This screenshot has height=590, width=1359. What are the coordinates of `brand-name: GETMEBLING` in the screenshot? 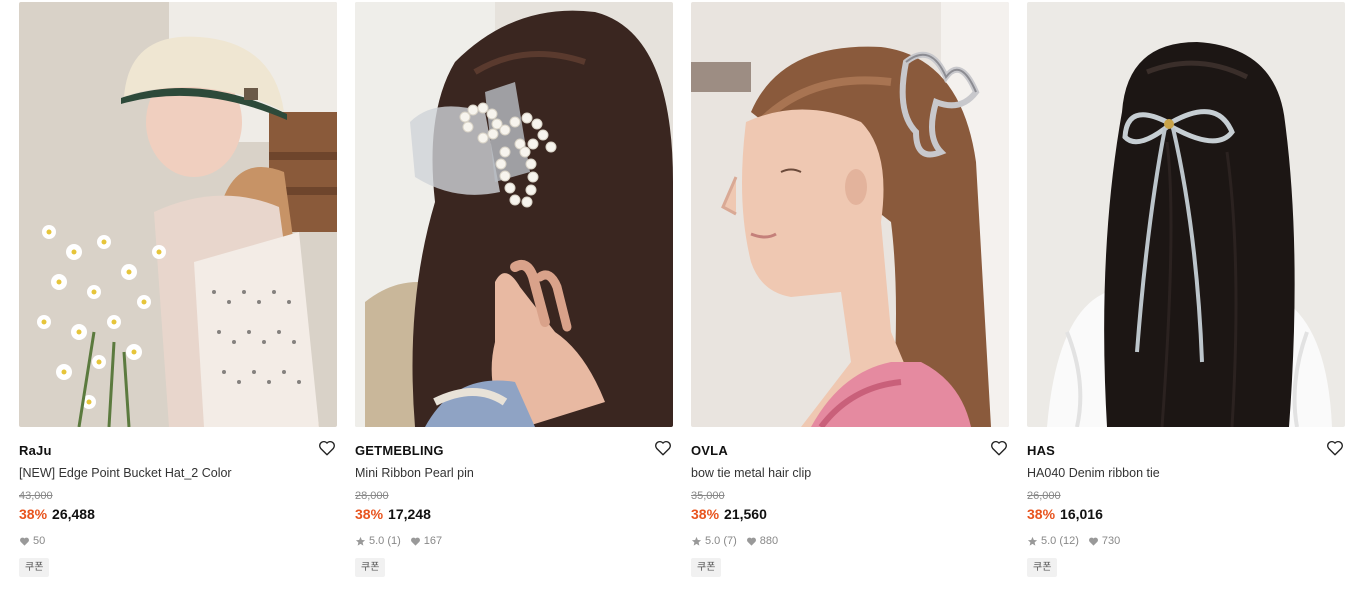 It's located at (399, 450).